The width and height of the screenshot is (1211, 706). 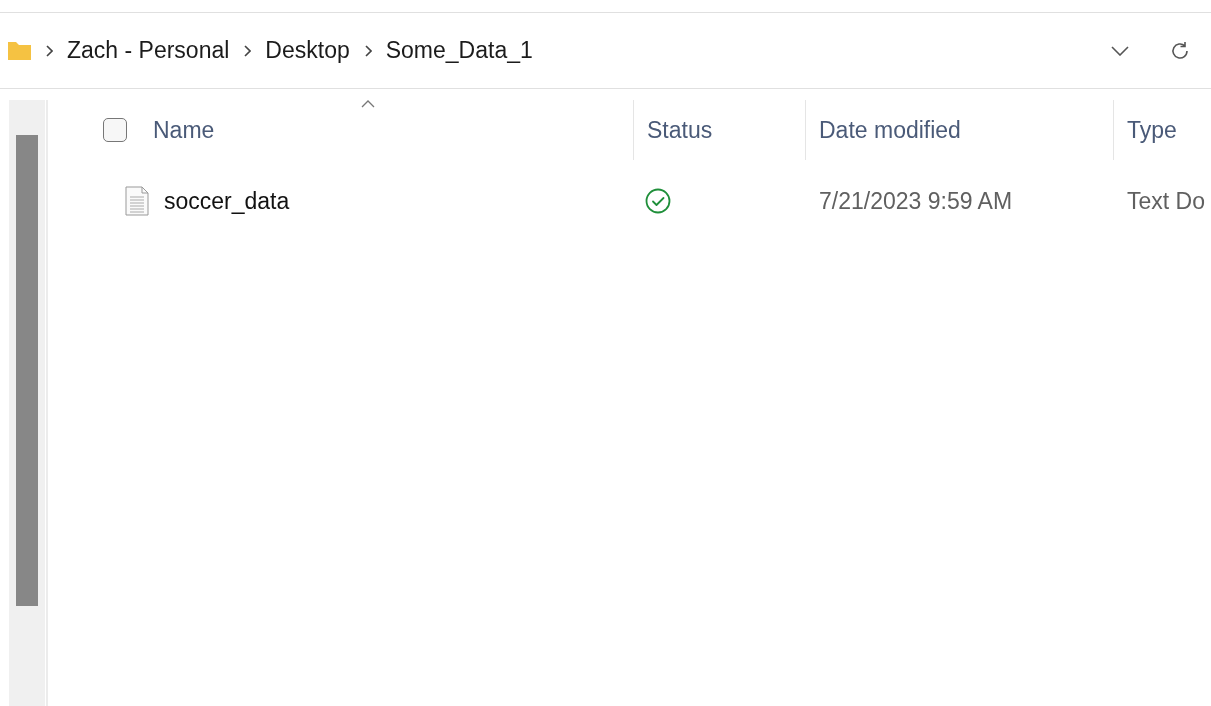 What do you see at coordinates (184, 130) in the screenshot?
I see `column-header: Name` at bounding box center [184, 130].